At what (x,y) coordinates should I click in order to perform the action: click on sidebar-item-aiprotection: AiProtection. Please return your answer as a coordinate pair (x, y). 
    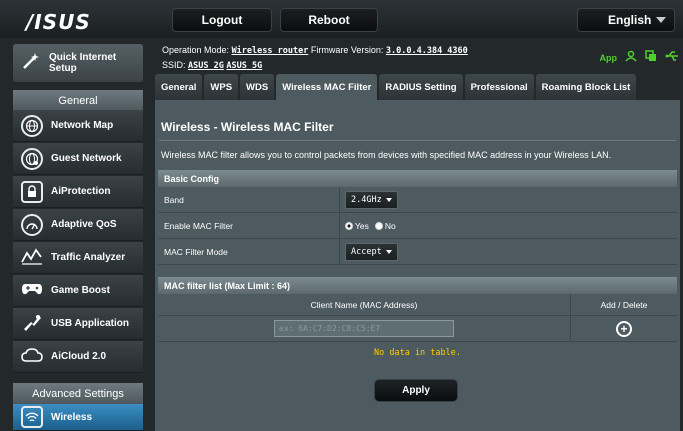
    Looking at the image, I should click on (78, 192).